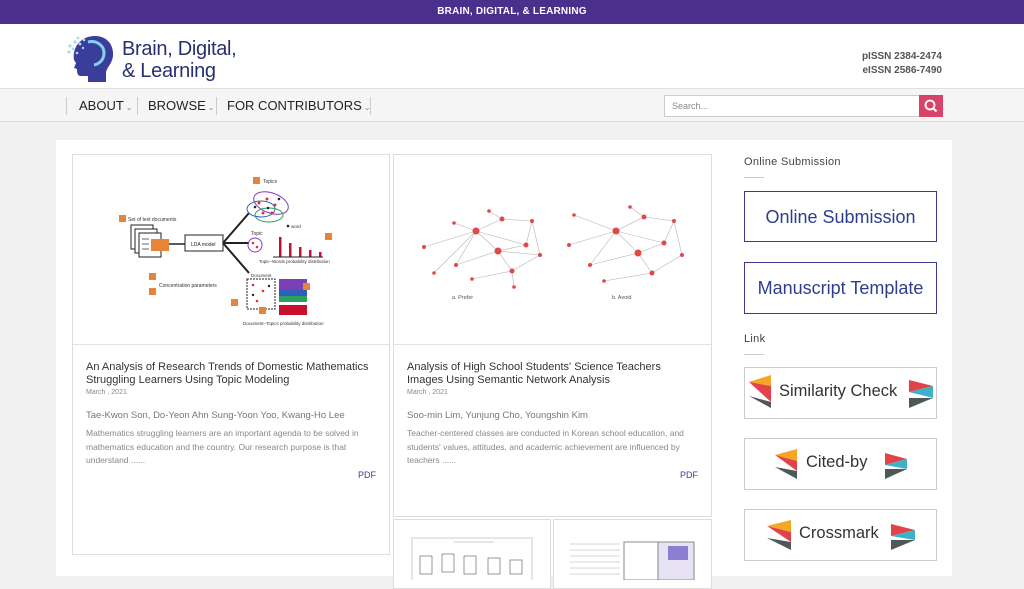 This screenshot has height=589, width=1024. Describe the element at coordinates (261, 275) in the screenshot. I see `document-label: Document` at that location.